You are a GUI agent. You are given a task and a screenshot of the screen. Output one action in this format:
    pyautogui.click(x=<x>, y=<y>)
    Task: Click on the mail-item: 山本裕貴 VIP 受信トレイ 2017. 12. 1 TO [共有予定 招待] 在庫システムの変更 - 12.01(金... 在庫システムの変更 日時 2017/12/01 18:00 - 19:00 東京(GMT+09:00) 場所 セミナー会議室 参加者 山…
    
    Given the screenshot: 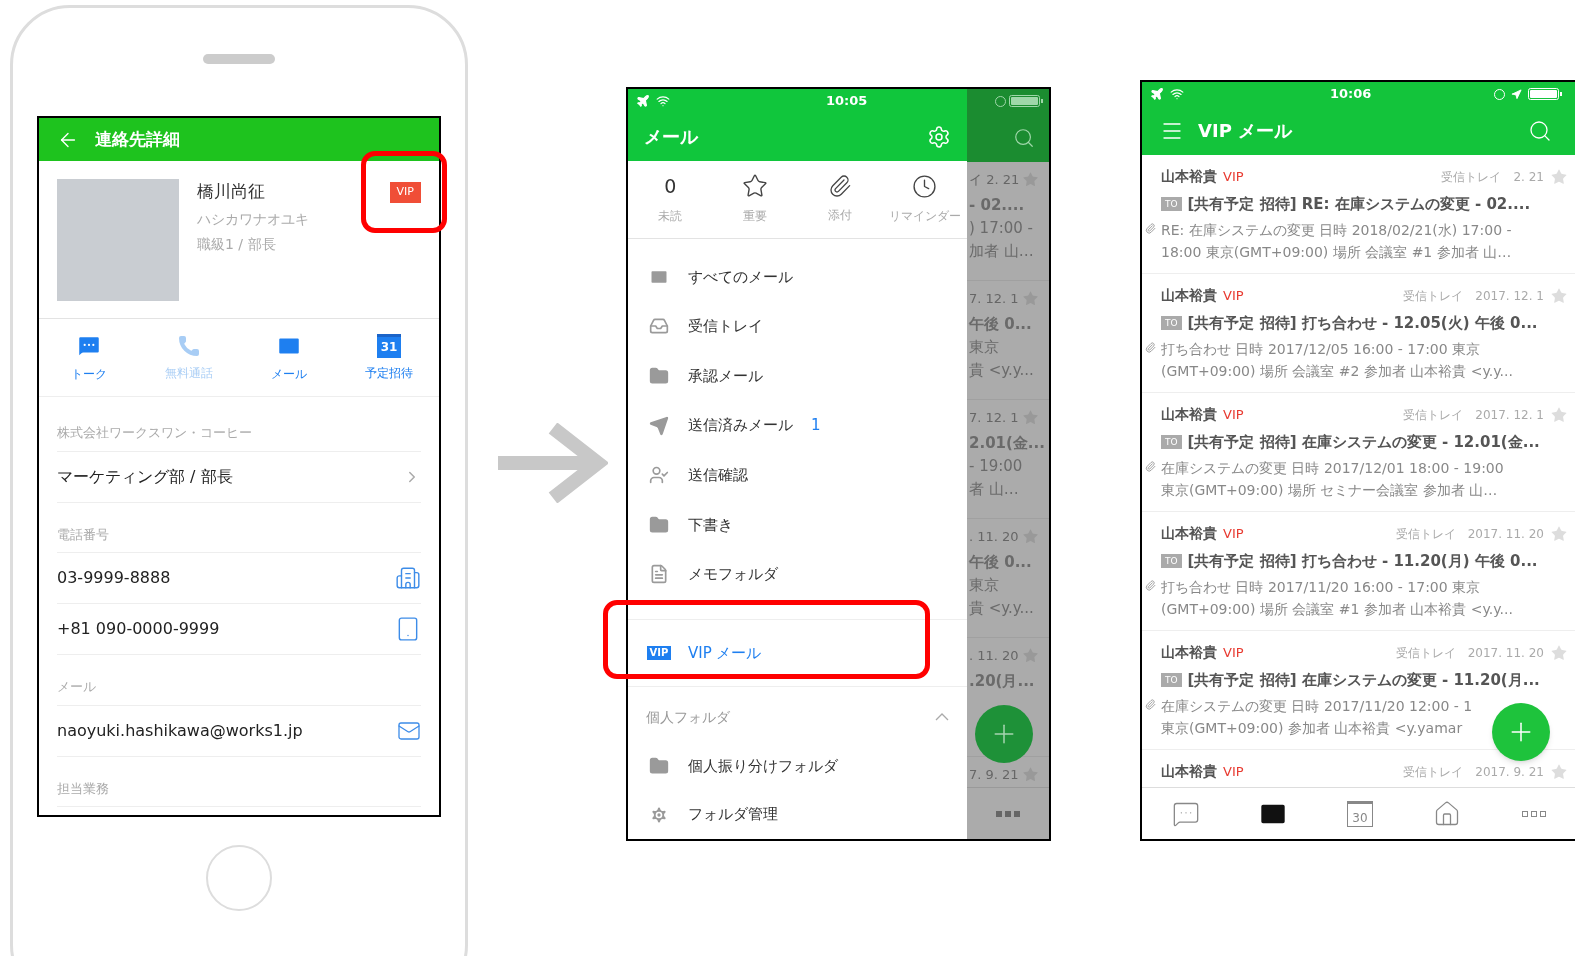 What is the action you would take?
    pyautogui.click(x=1358, y=452)
    